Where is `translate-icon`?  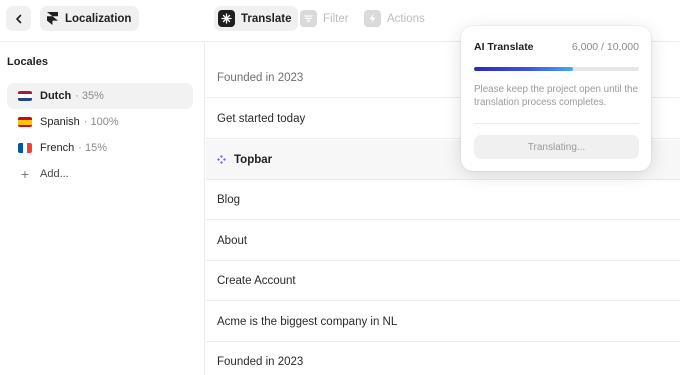 translate-icon is located at coordinates (226, 18).